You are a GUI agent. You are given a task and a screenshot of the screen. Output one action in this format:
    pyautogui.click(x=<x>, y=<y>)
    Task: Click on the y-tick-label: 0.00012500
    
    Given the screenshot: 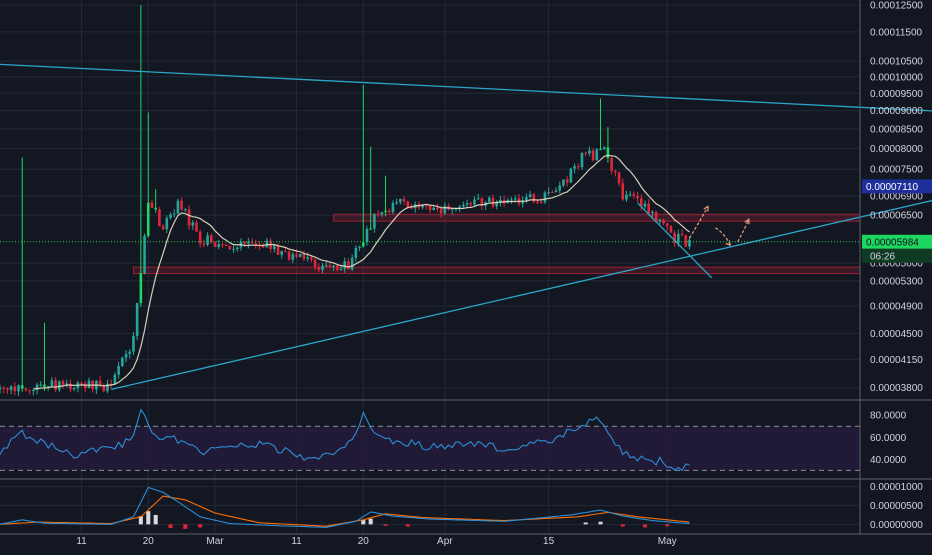 What is the action you would take?
    pyautogui.click(x=896, y=6)
    